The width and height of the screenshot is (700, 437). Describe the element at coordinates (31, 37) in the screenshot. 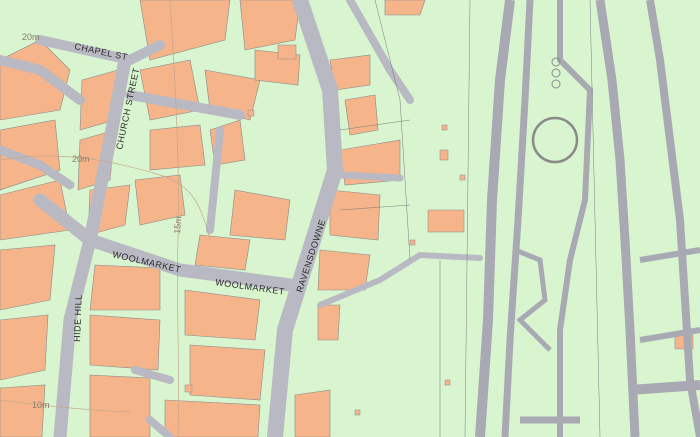

I see `label-contour-20-top: 20m` at that location.